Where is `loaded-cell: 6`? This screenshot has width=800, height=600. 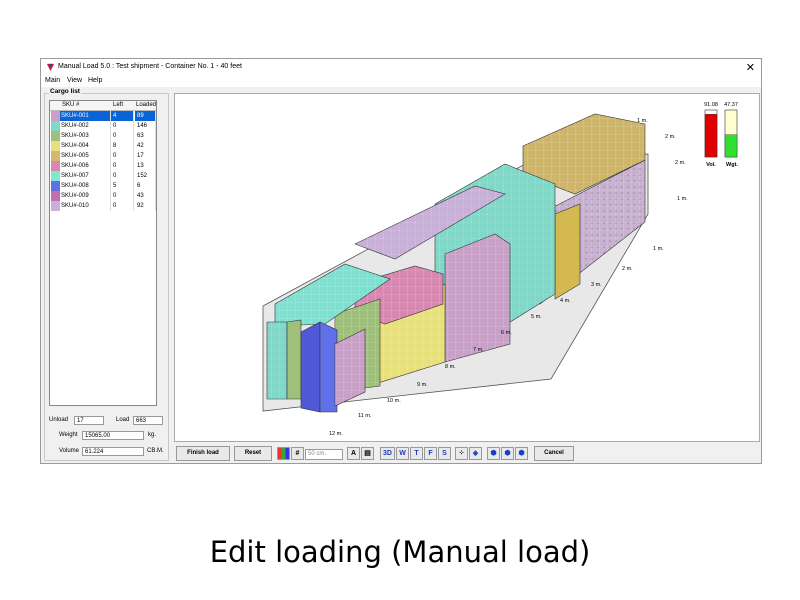
loaded-cell: 6 is located at coordinates (145, 186).